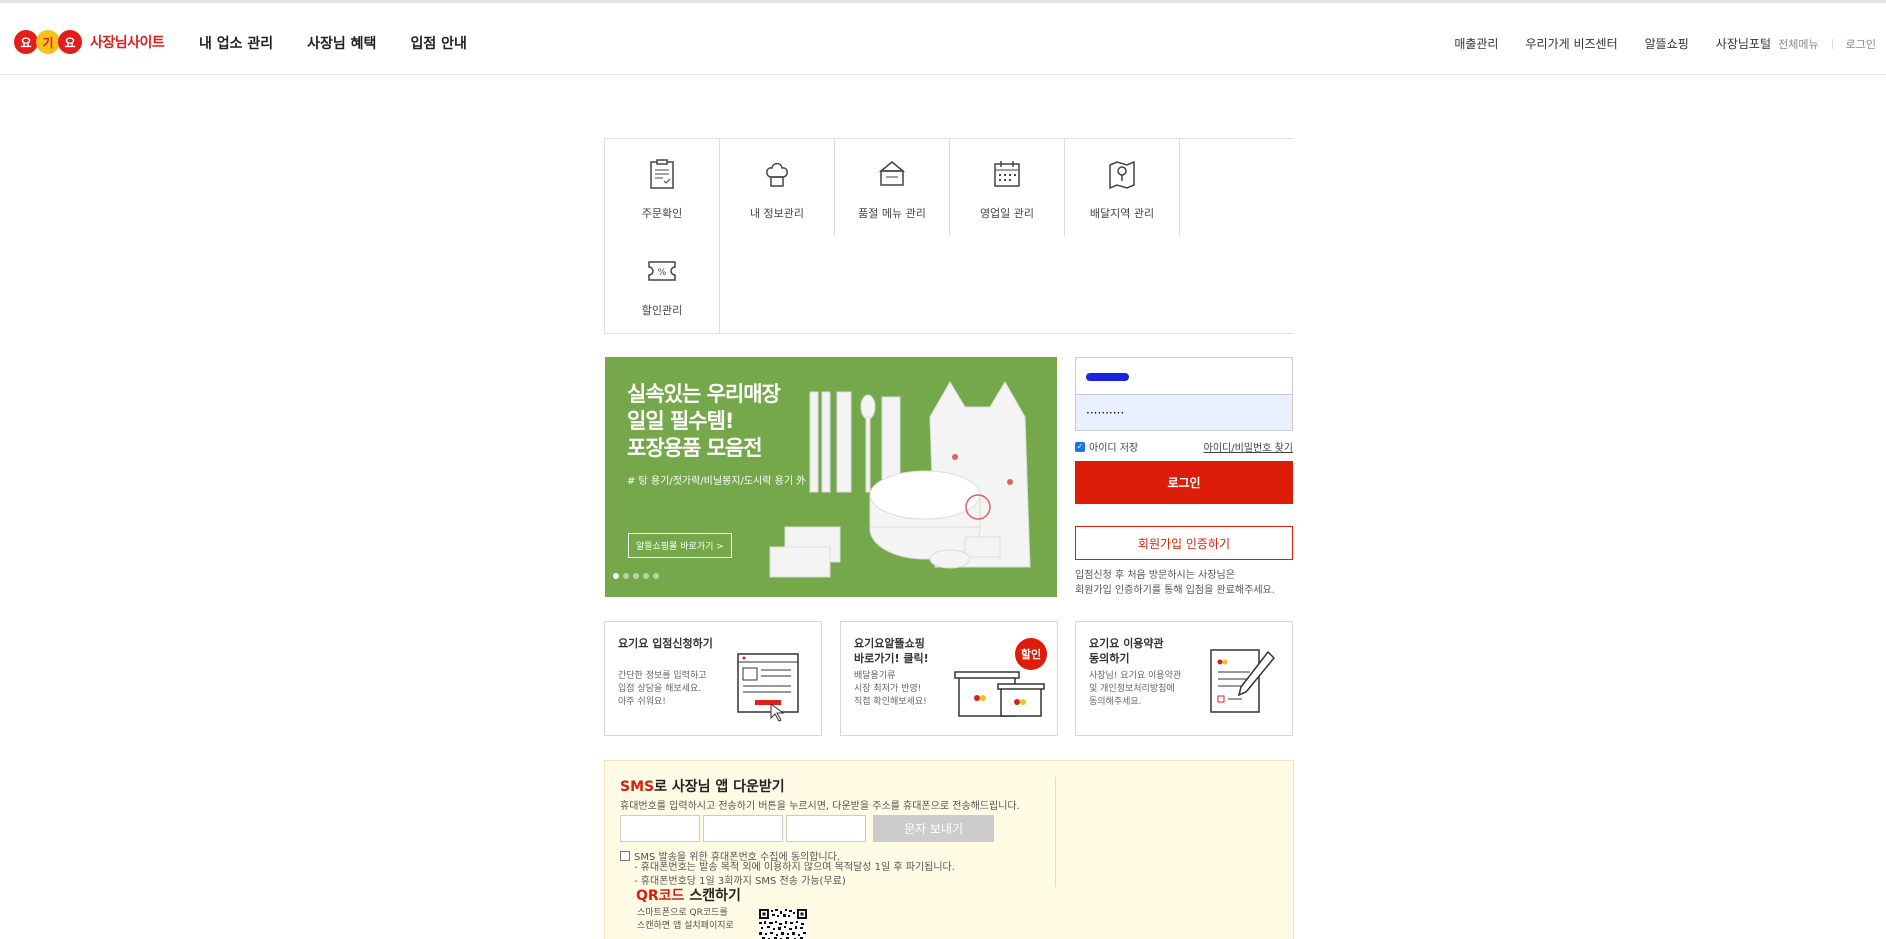 The image size is (1886, 939). I want to click on banner-title-line: 실속있는 우리매장, so click(704, 394).